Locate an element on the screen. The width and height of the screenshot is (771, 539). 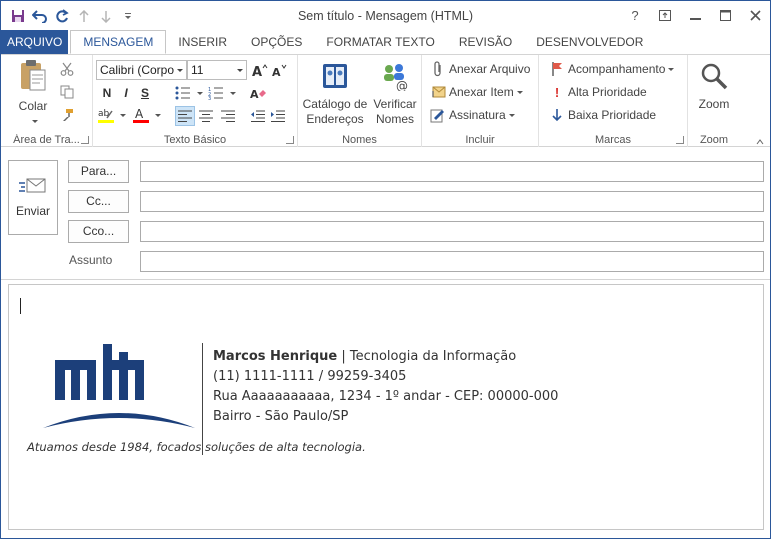
bold-button: N is located at coordinates (107, 93).